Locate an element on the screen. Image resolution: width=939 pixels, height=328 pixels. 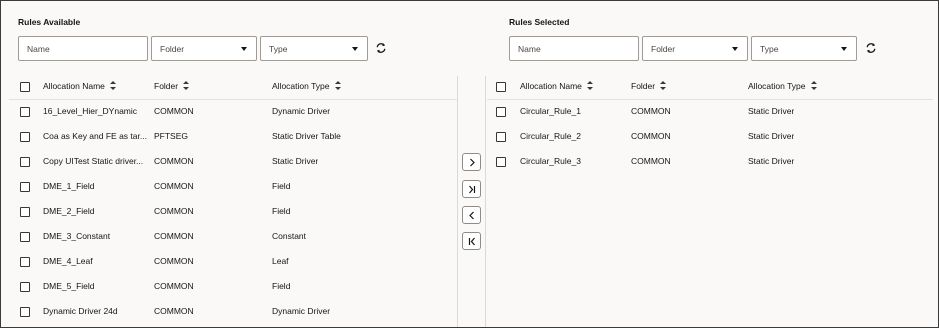
move-all-left-button is located at coordinates (471, 241).